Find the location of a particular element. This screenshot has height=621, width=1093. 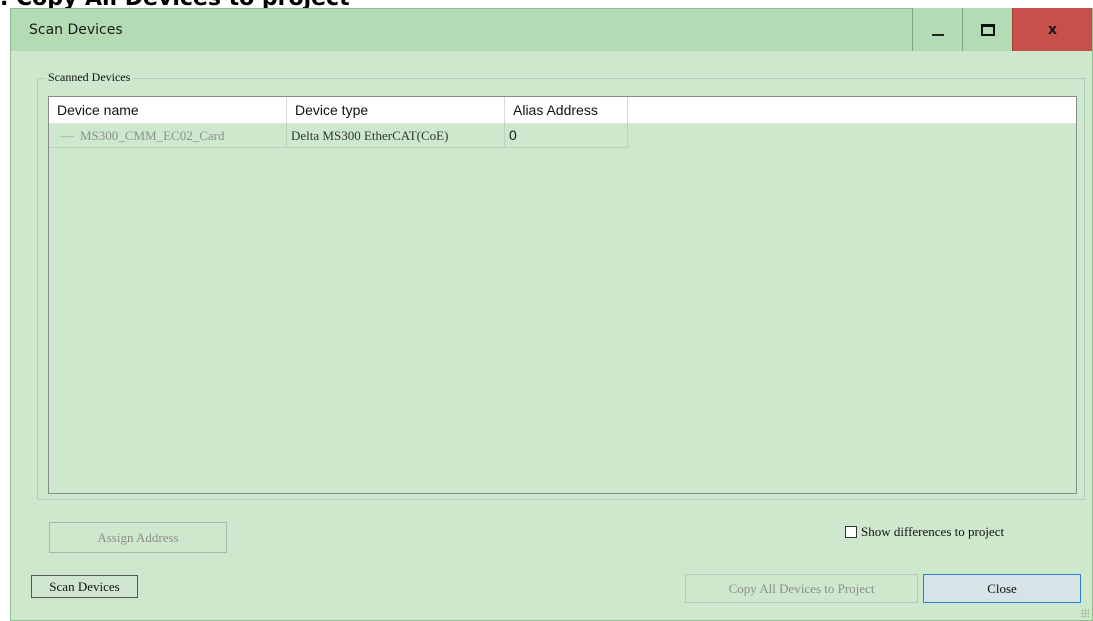

resize-grip-icon is located at coordinates (1085, 613).